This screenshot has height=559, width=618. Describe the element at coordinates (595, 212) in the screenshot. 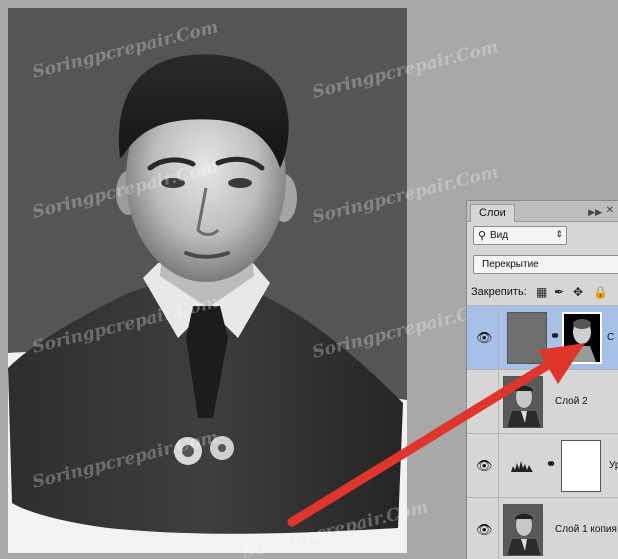

I see `collapse-icon: ▶▶` at that location.